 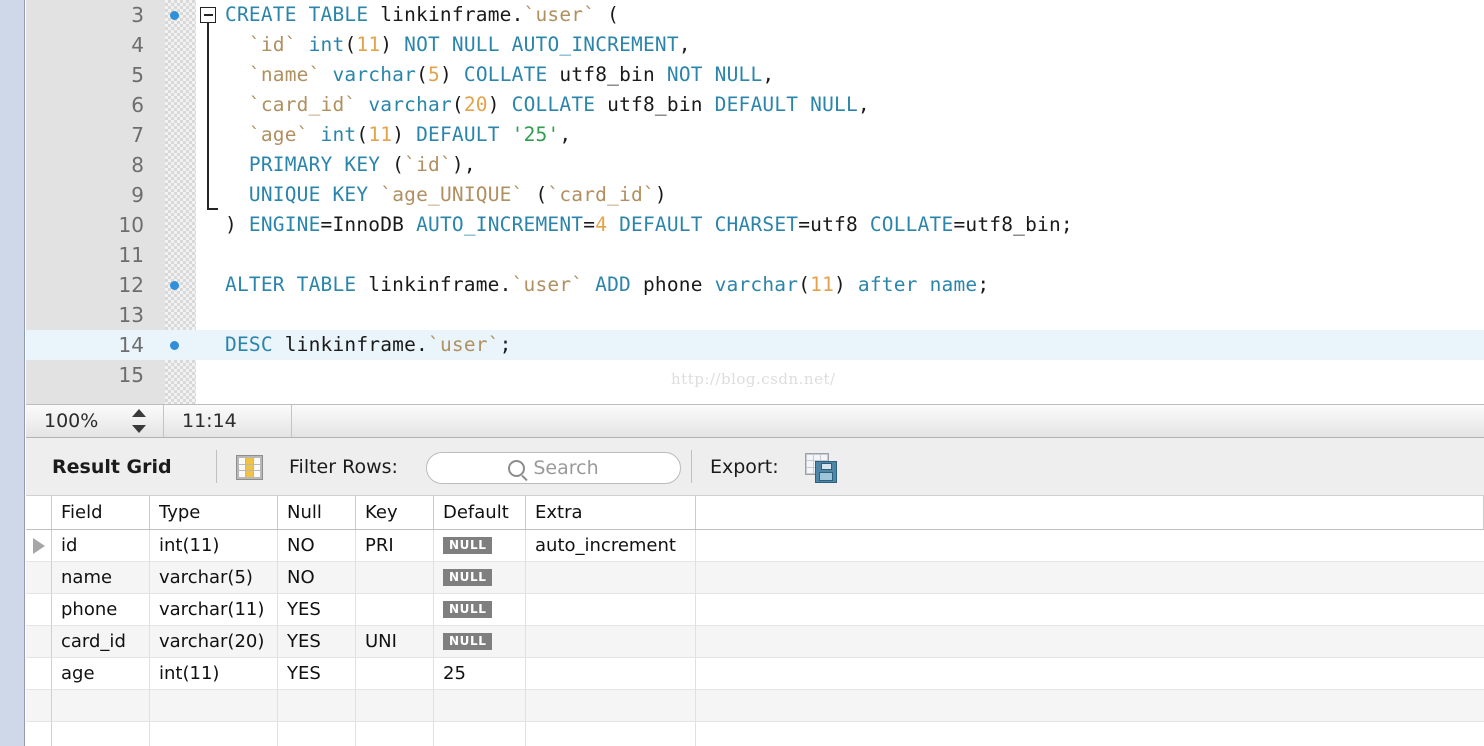 I want to click on cell-key: PRI, so click(x=395, y=545).